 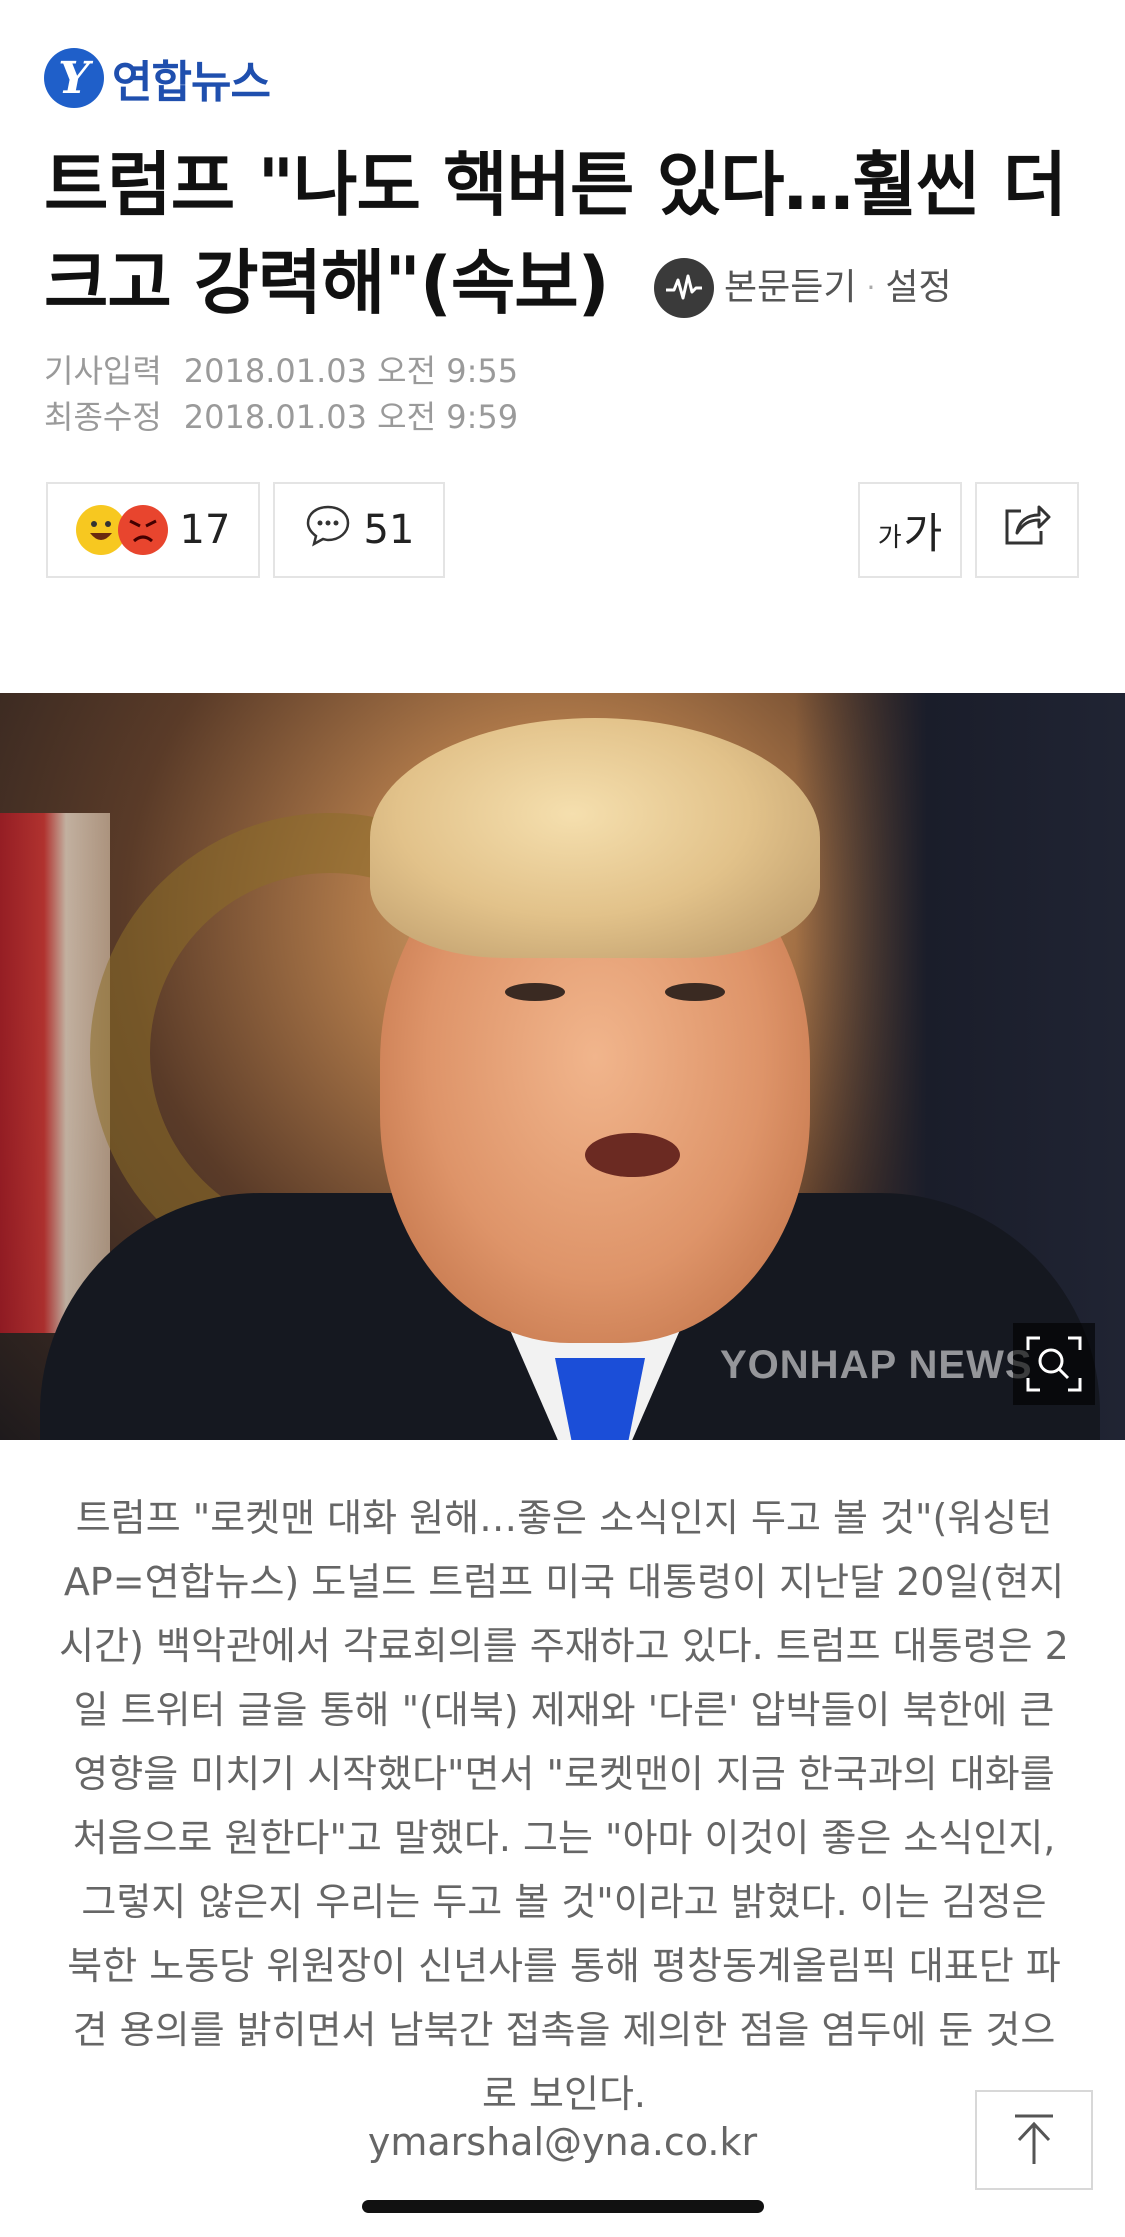 What do you see at coordinates (563, 2206) in the screenshot?
I see `home-indicator` at bounding box center [563, 2206].